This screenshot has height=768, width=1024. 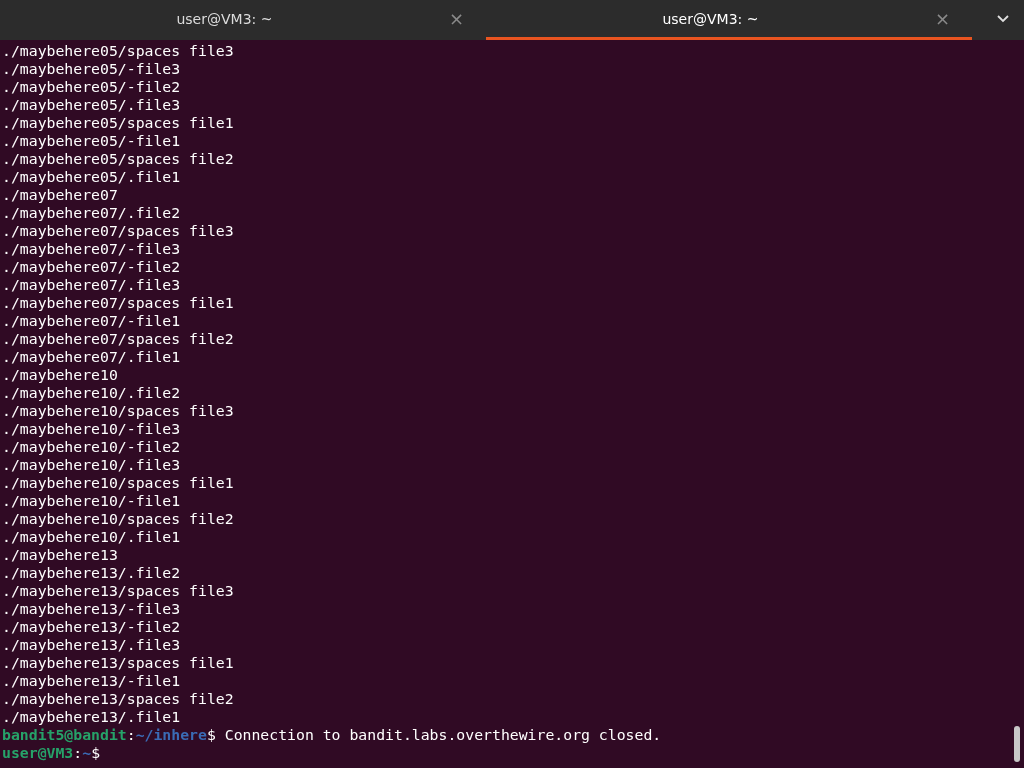 I want to click on output-line: ./maybehere10/-file1, so click(x=92, y=501).